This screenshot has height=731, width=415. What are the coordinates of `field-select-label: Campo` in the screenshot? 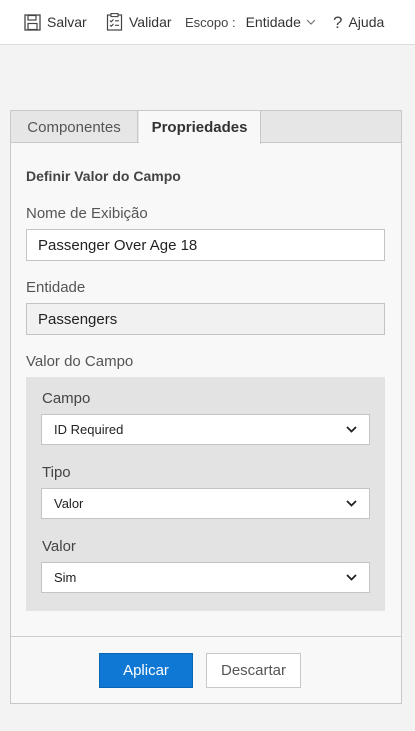 It's located at (66, 398).